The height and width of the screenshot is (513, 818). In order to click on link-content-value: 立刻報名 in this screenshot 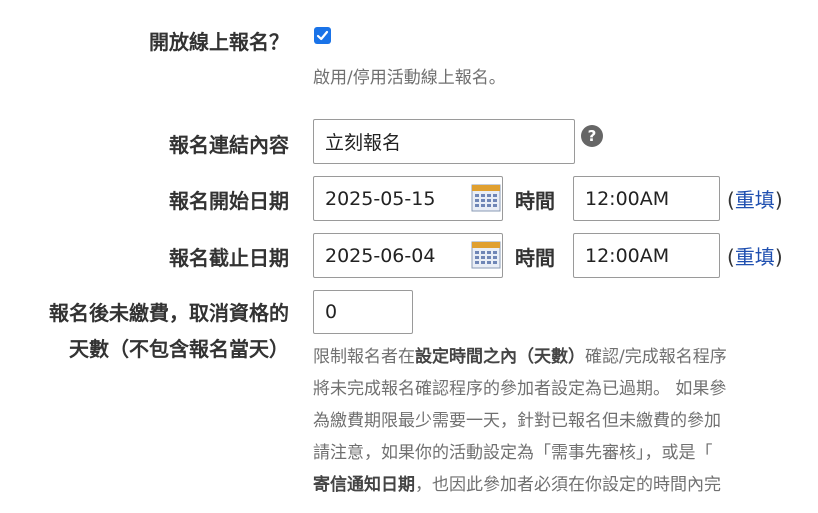, I will do `click(363, 143)`.